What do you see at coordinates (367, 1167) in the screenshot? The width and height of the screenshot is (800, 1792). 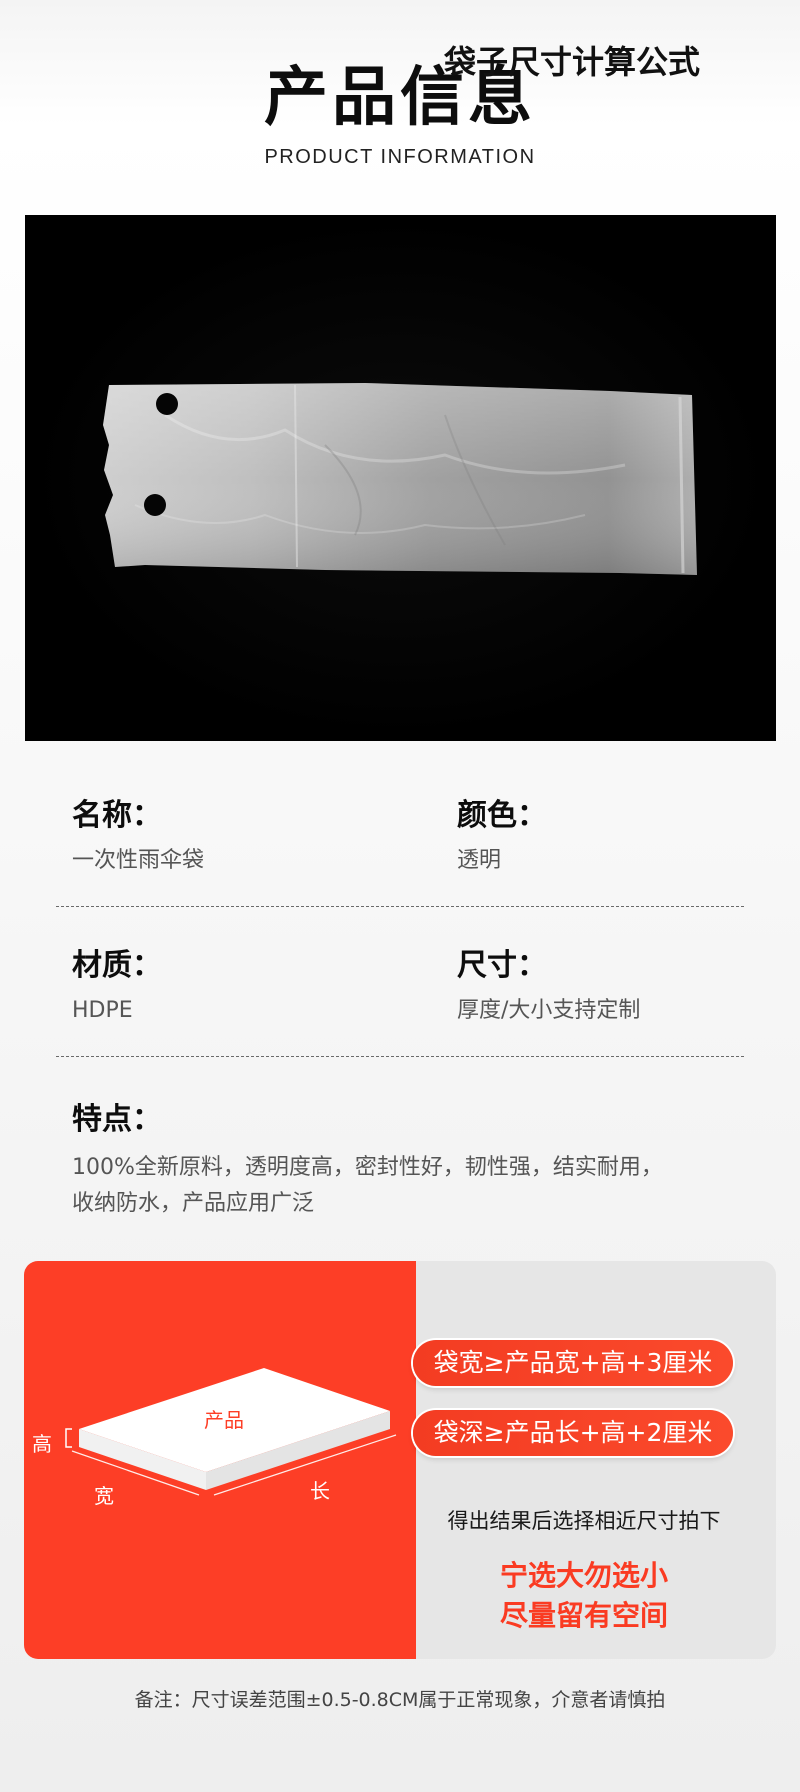 I see `features-line-1: 100%全新原料，透明度高，密封性好，韧性强，结实耐用，` at bounding box center [367, 1167].